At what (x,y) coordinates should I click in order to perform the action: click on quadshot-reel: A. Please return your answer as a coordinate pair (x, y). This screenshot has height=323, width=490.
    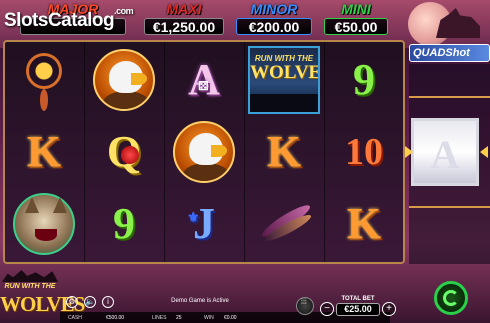
    Looking at the image, I should click on (445, 152).